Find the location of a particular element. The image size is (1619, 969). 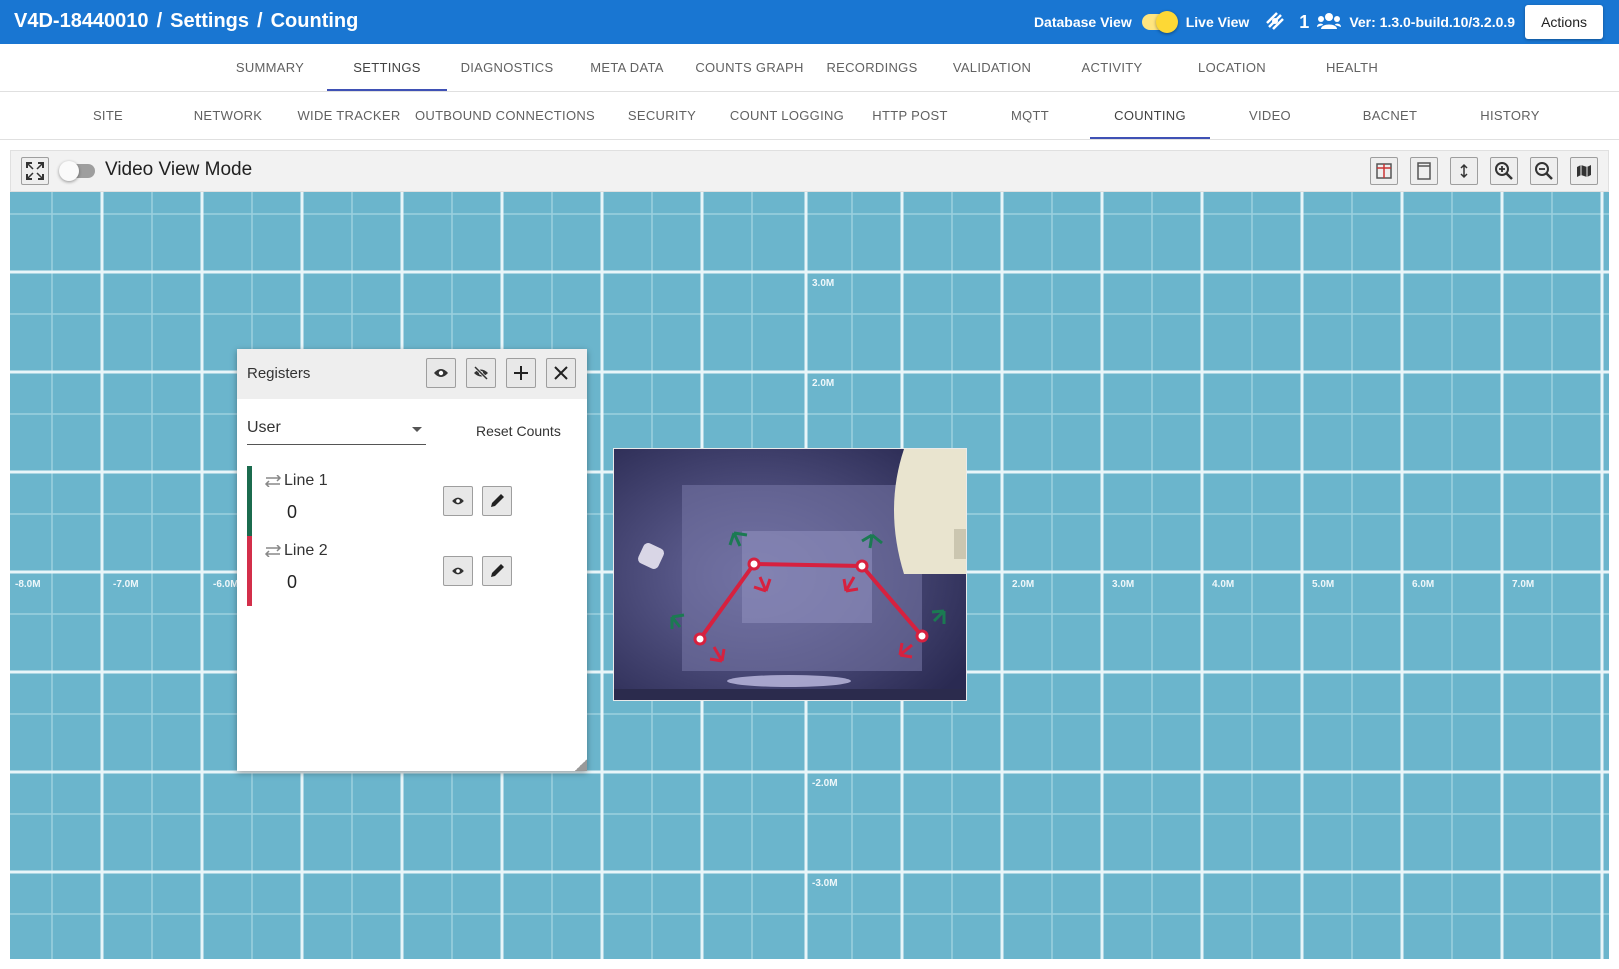

x-axis-label: -8.0M is located at coordinates (28, 584).